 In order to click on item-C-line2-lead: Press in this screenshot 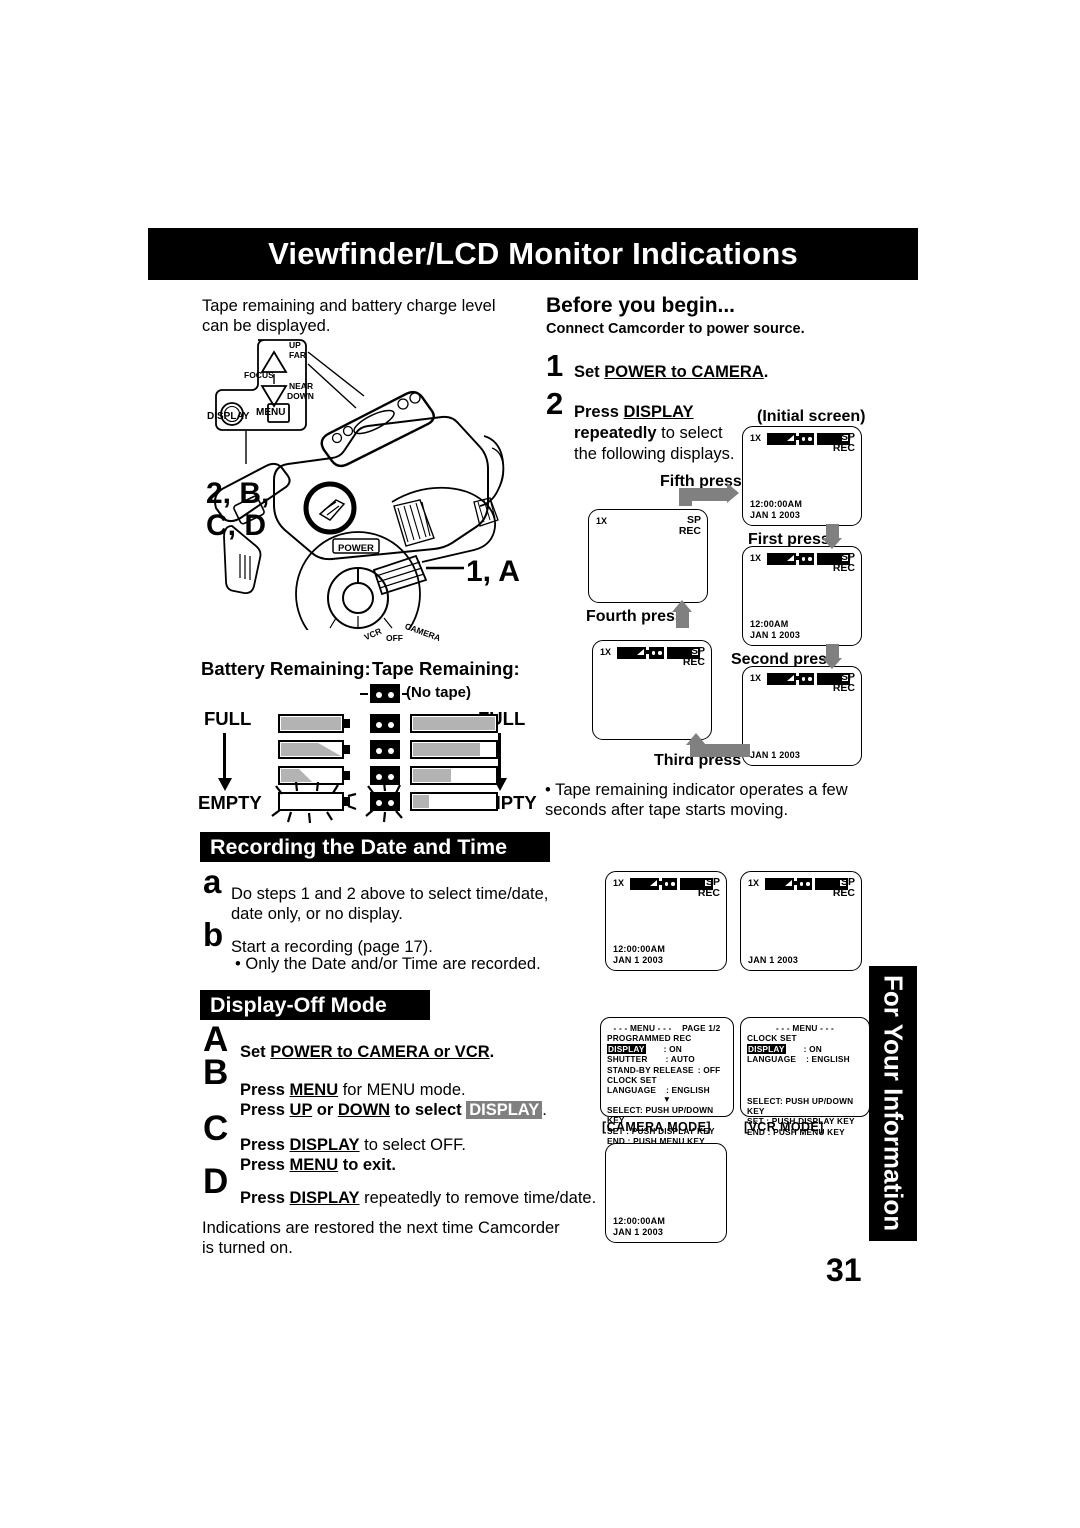, I will do `click(265, 1165)`.